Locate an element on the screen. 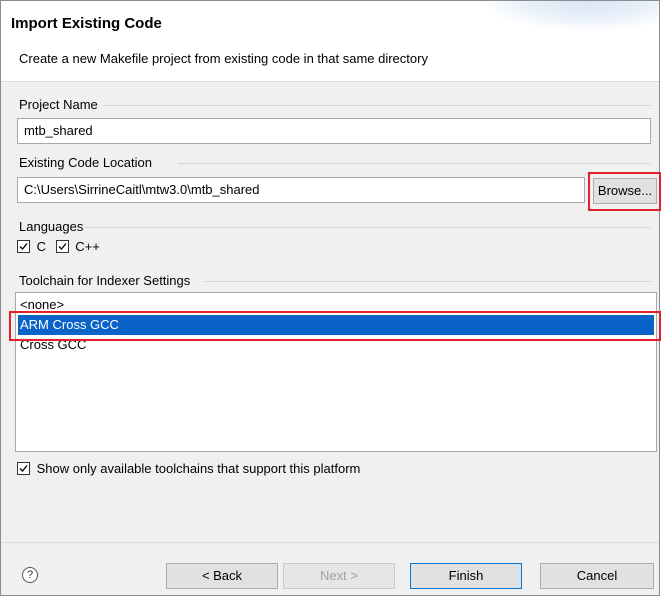 The height and width of the screenshot is (598, 662). dialog-title: Import Existing Code is located at coordinates (86, 23).